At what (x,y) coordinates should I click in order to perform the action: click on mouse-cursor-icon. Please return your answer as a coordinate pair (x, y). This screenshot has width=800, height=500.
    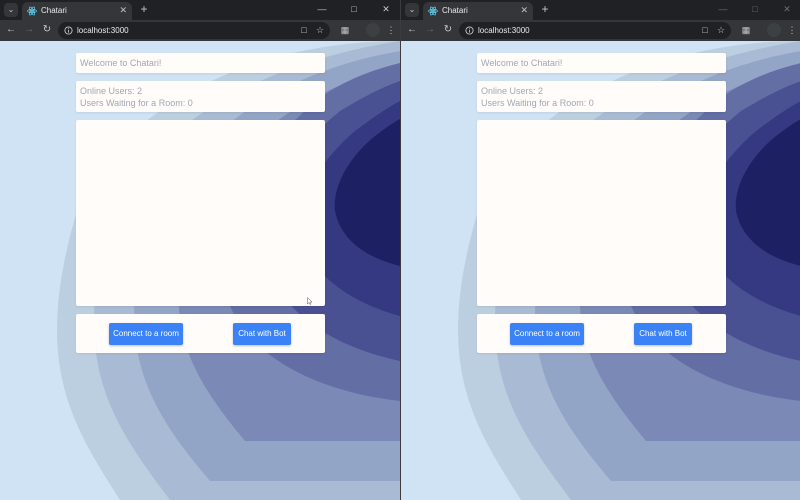
    Looking at the image, I should click on (310, 301).